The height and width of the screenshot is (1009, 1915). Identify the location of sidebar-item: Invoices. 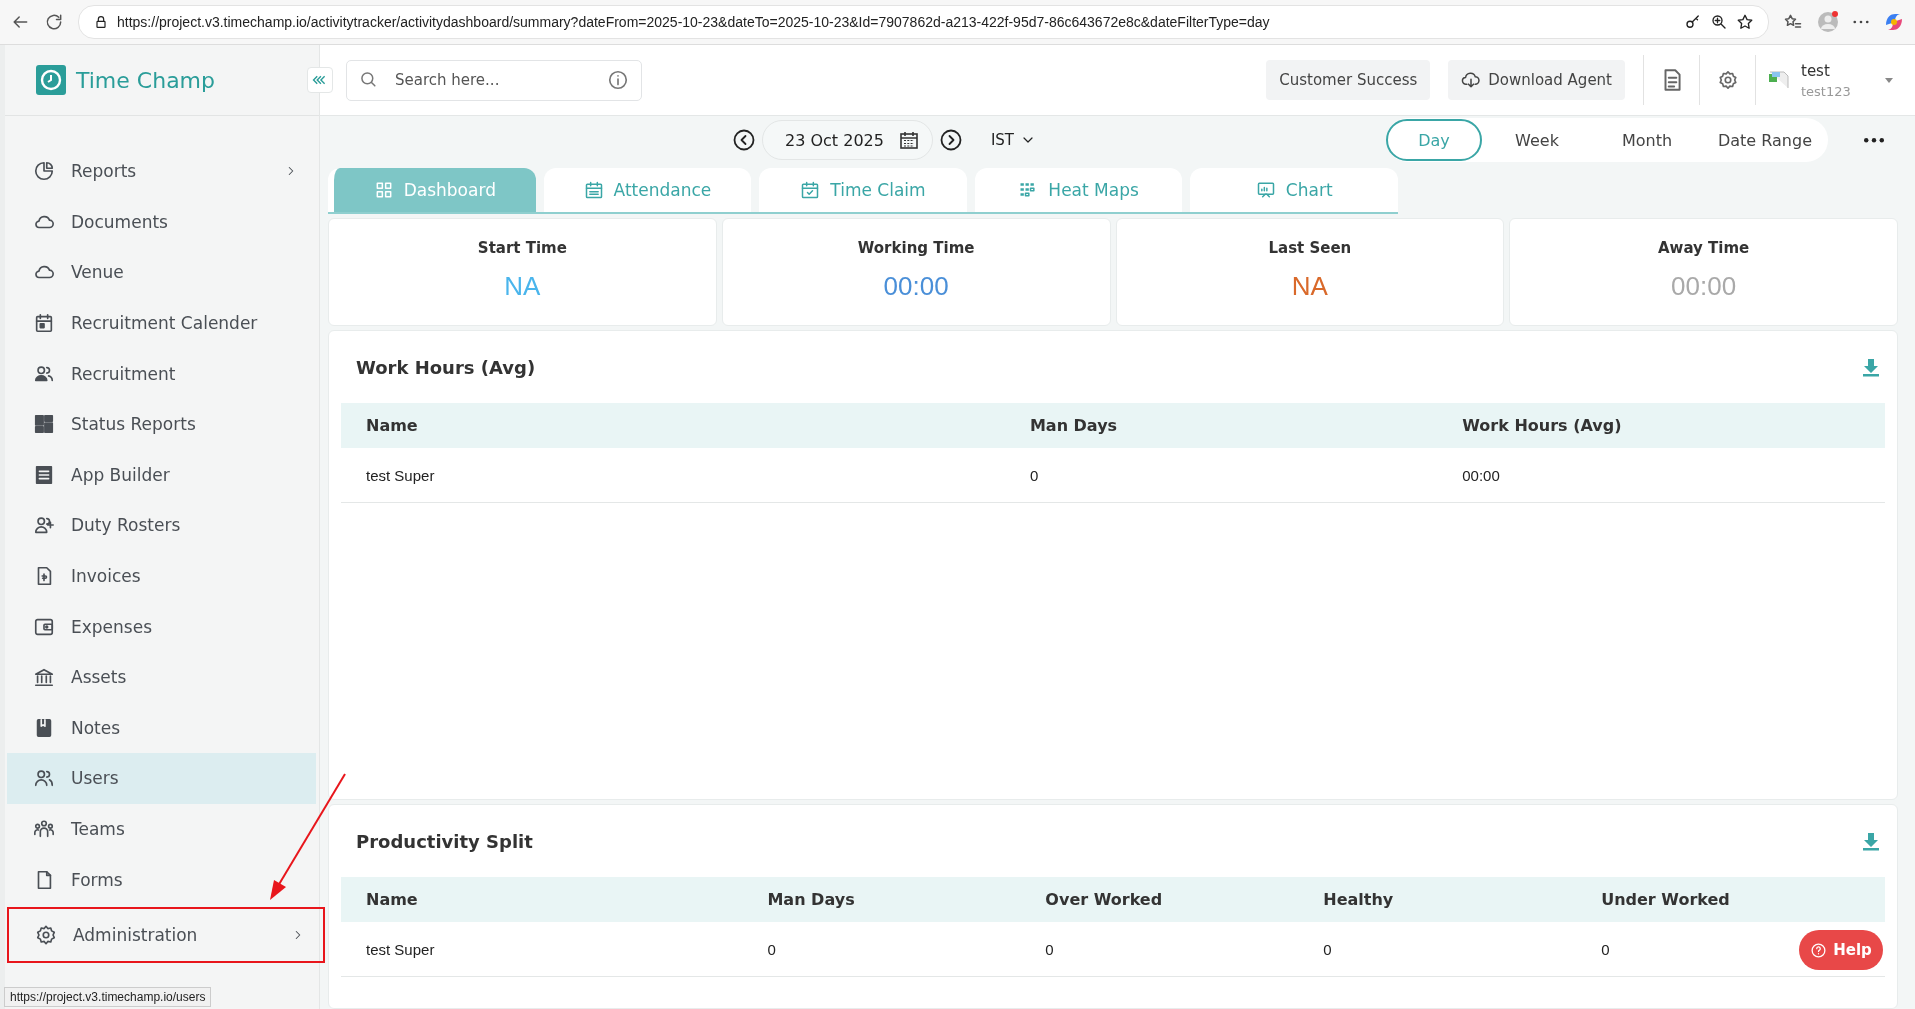
(161, 576).